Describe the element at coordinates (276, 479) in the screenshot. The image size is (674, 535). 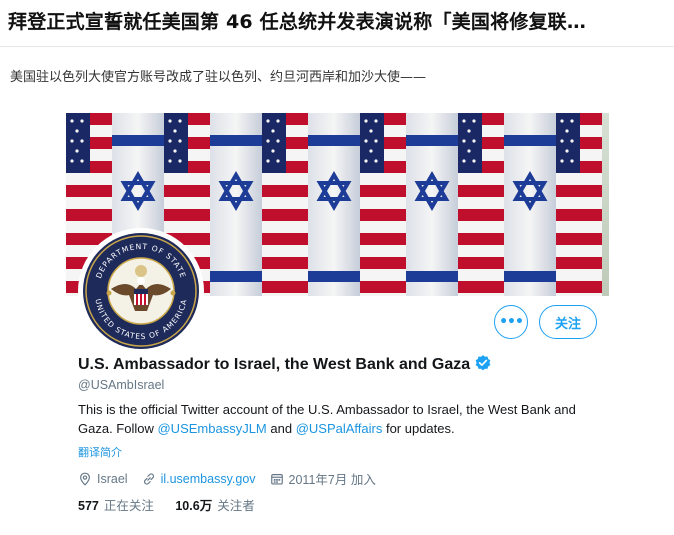
I see `calendar-icon` at that location.